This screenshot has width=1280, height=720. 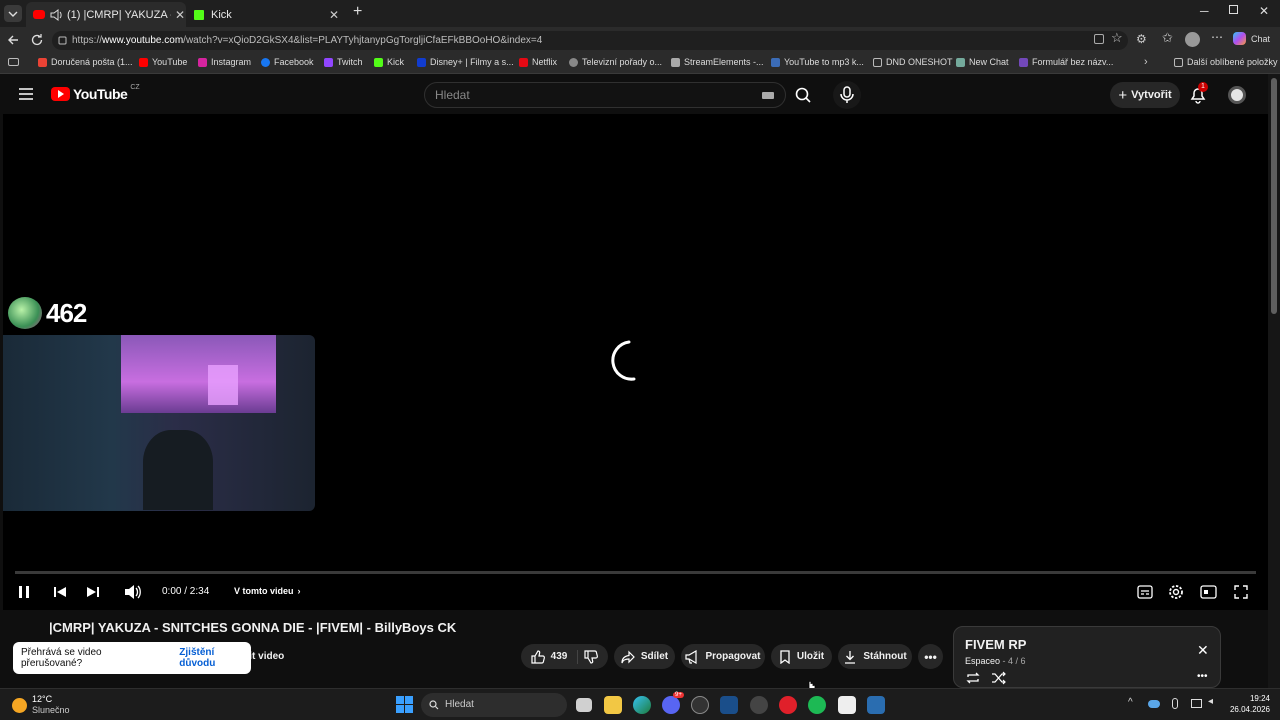 What do you see at coordinates (644, 656) in the screenshot?
I see `share-button: Sdílet` at bounding box center [644, 656].